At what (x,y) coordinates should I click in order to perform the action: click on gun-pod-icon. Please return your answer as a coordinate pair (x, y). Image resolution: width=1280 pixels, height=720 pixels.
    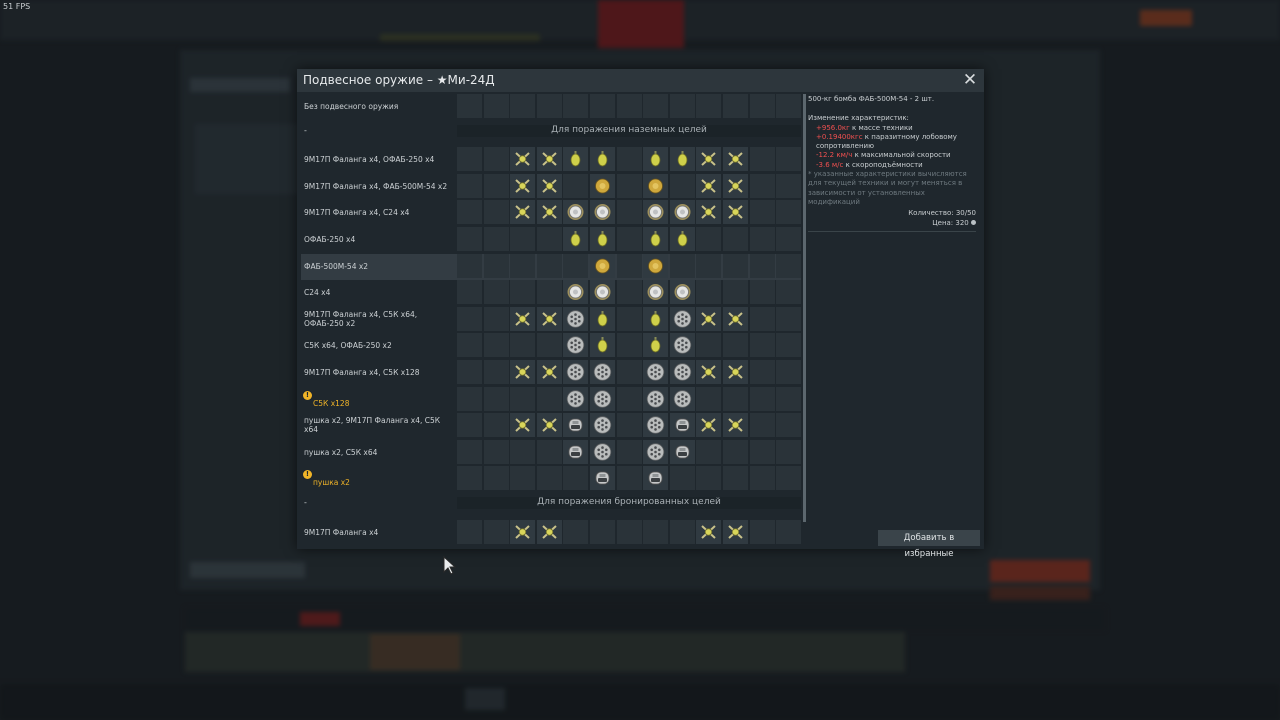
    Looking at the image, I should click on (682, 425).